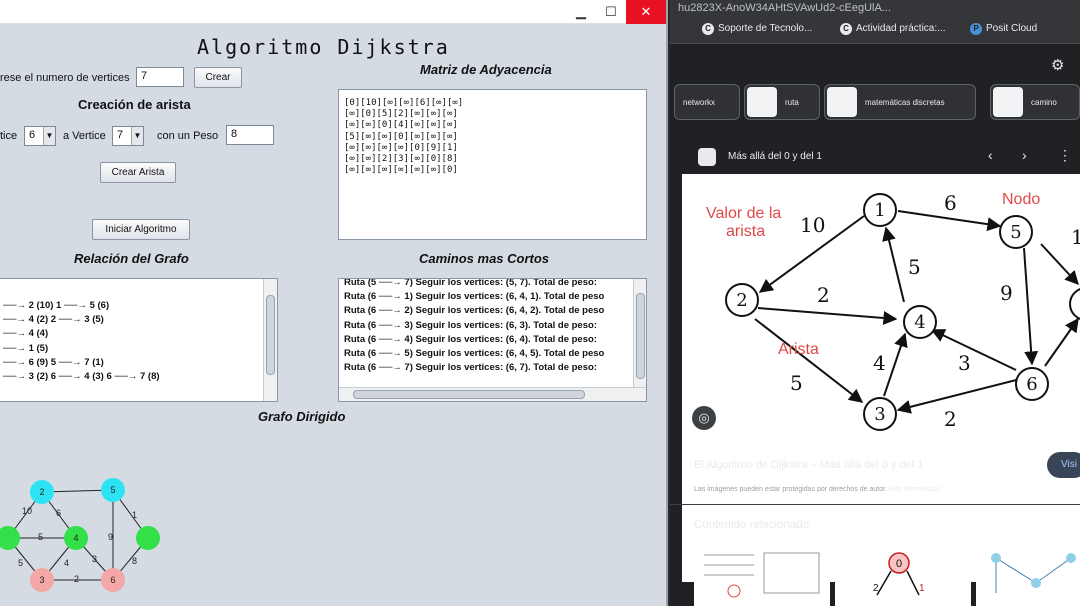  Describe the element at coordinates (302, 416) in the screenshot. I see `grafo-title: Grafo Dirigido` at that location.